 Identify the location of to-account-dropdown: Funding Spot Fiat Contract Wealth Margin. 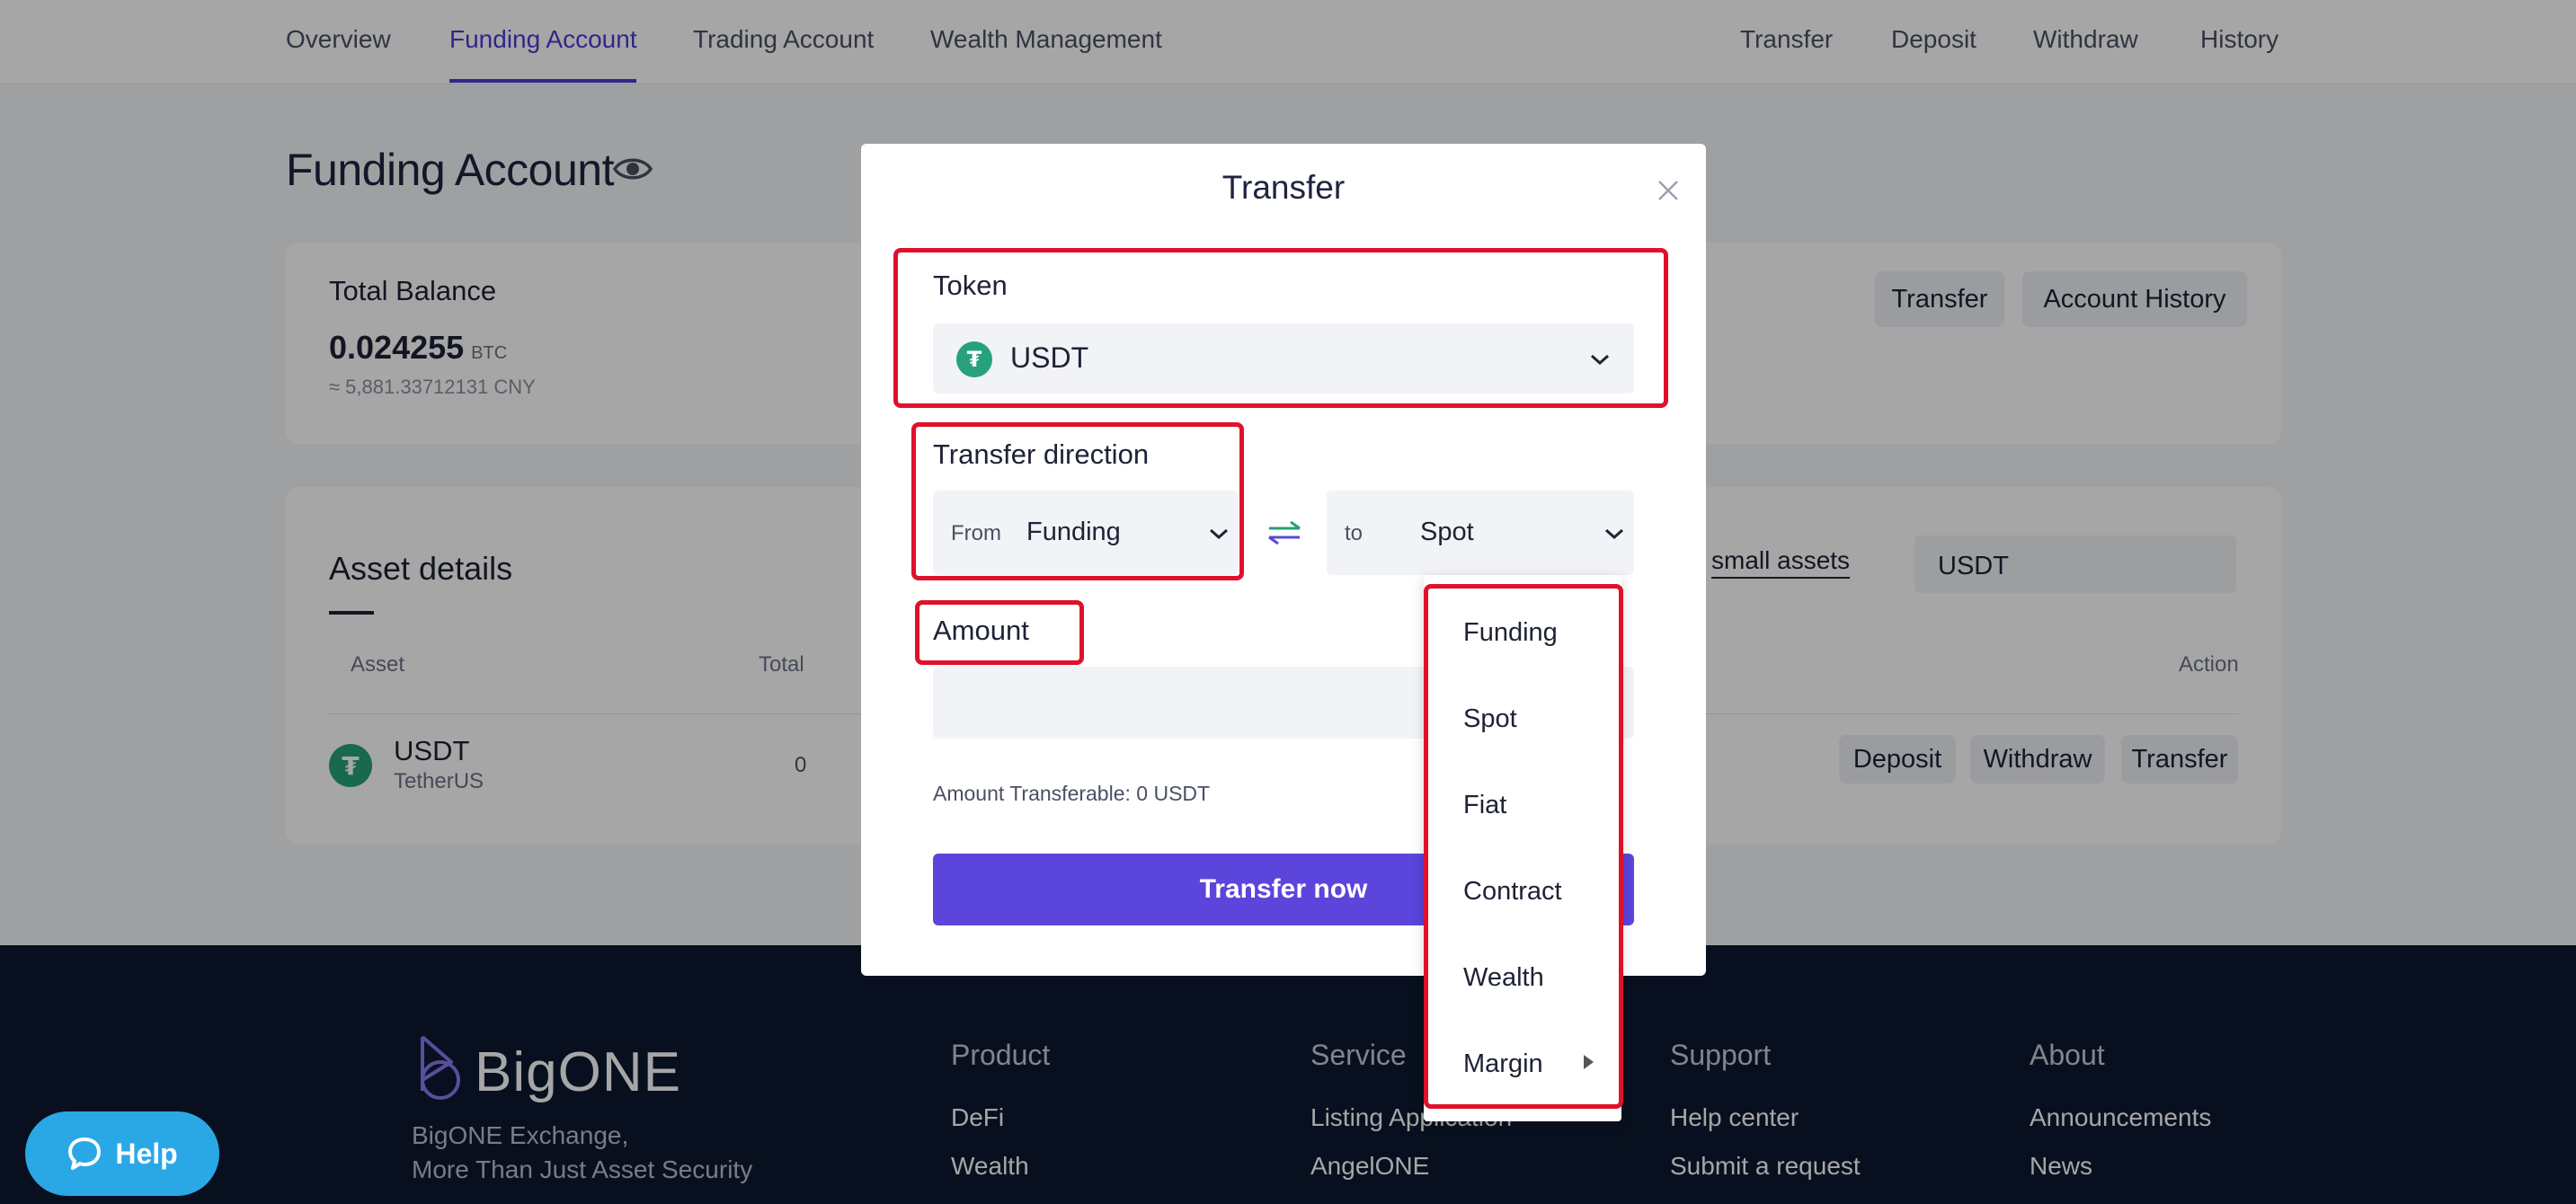
(1522, 848).